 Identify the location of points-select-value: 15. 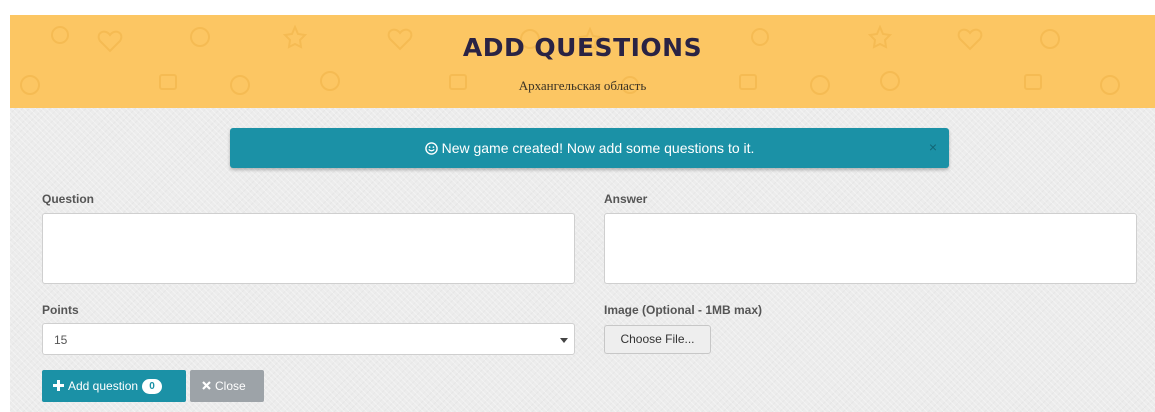
(61, 340).